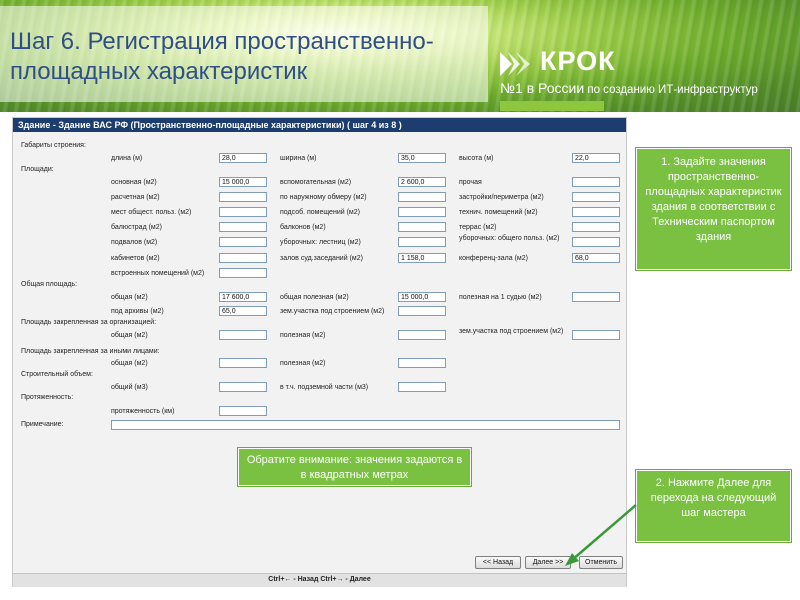  What do you see at coordinates (601, 535) in the screenshot?
I see `pointer-arrow-icon` at bounding box center [601, 535].